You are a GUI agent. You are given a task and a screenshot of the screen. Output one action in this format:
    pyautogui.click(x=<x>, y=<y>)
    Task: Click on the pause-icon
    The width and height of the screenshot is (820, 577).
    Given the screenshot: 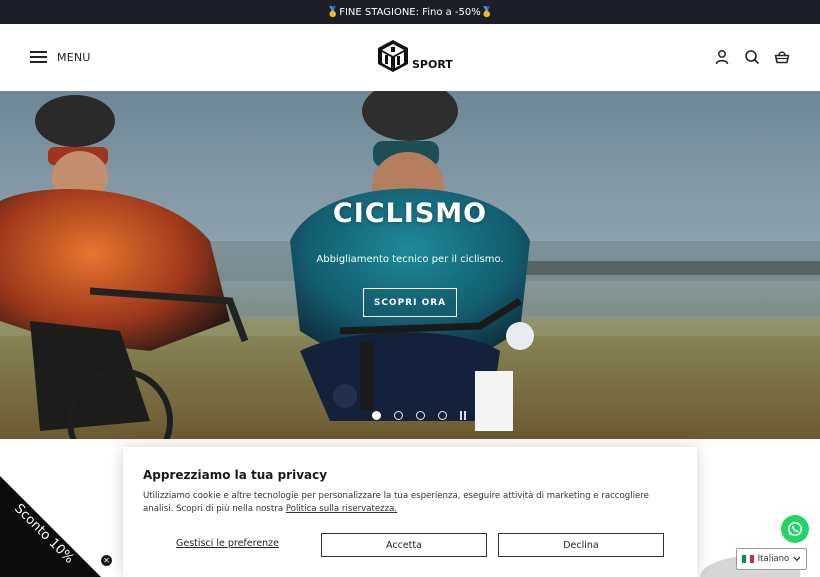 What is the action you would take?
    pyautogui.click(x=464, y=415)
    